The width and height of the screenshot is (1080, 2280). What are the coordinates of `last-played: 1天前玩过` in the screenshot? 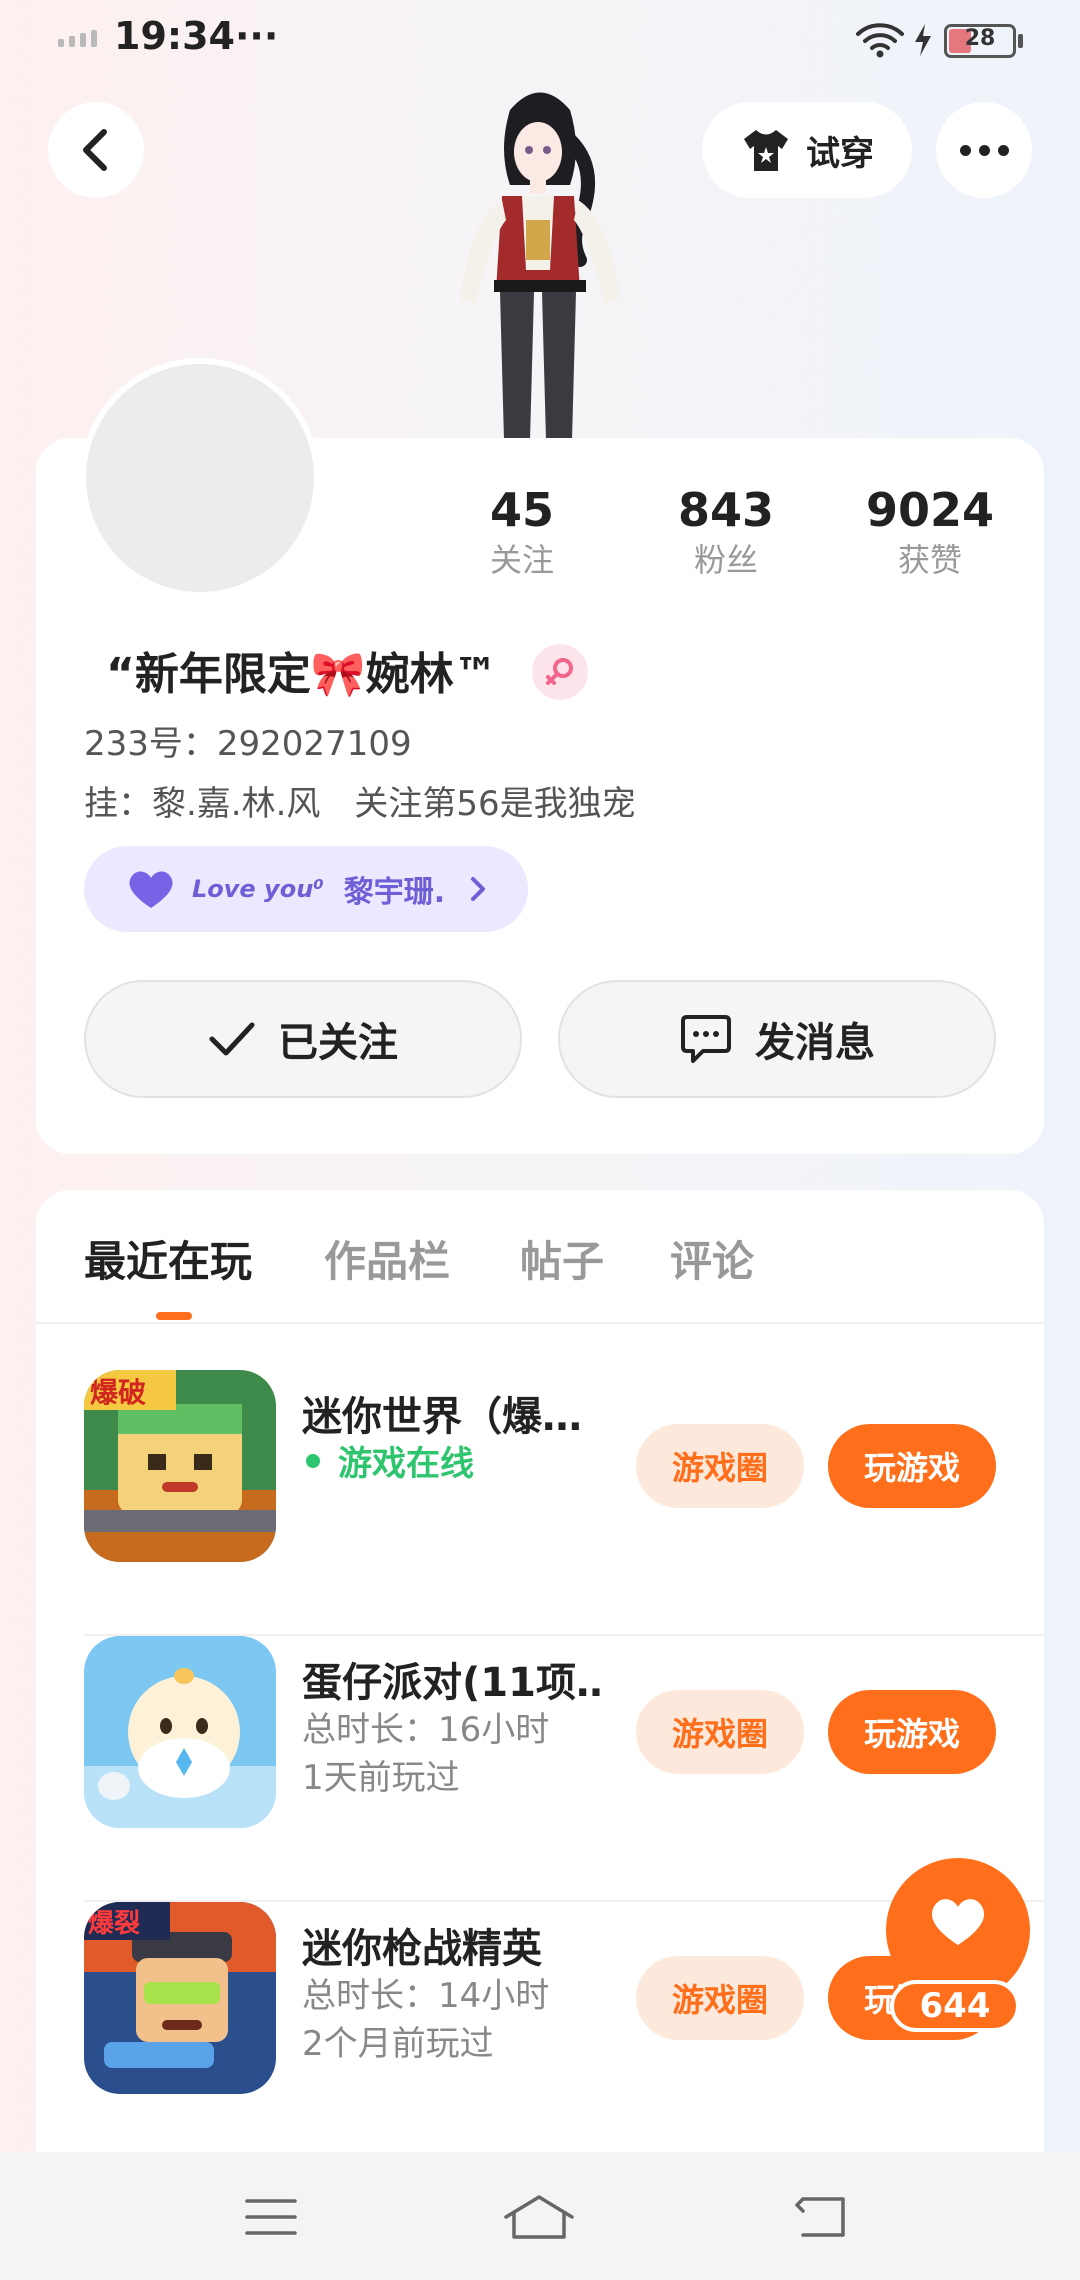 It's located at (381, 1778).